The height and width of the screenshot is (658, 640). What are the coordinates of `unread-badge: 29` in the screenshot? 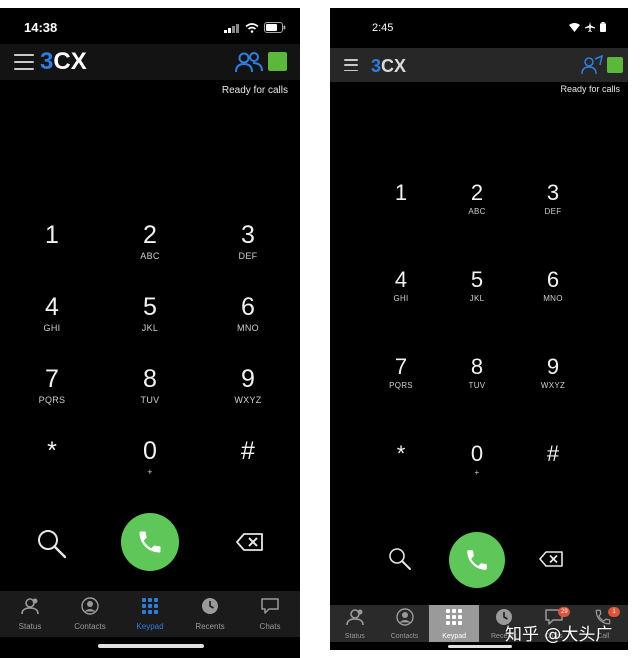 It's located at (564, 612).